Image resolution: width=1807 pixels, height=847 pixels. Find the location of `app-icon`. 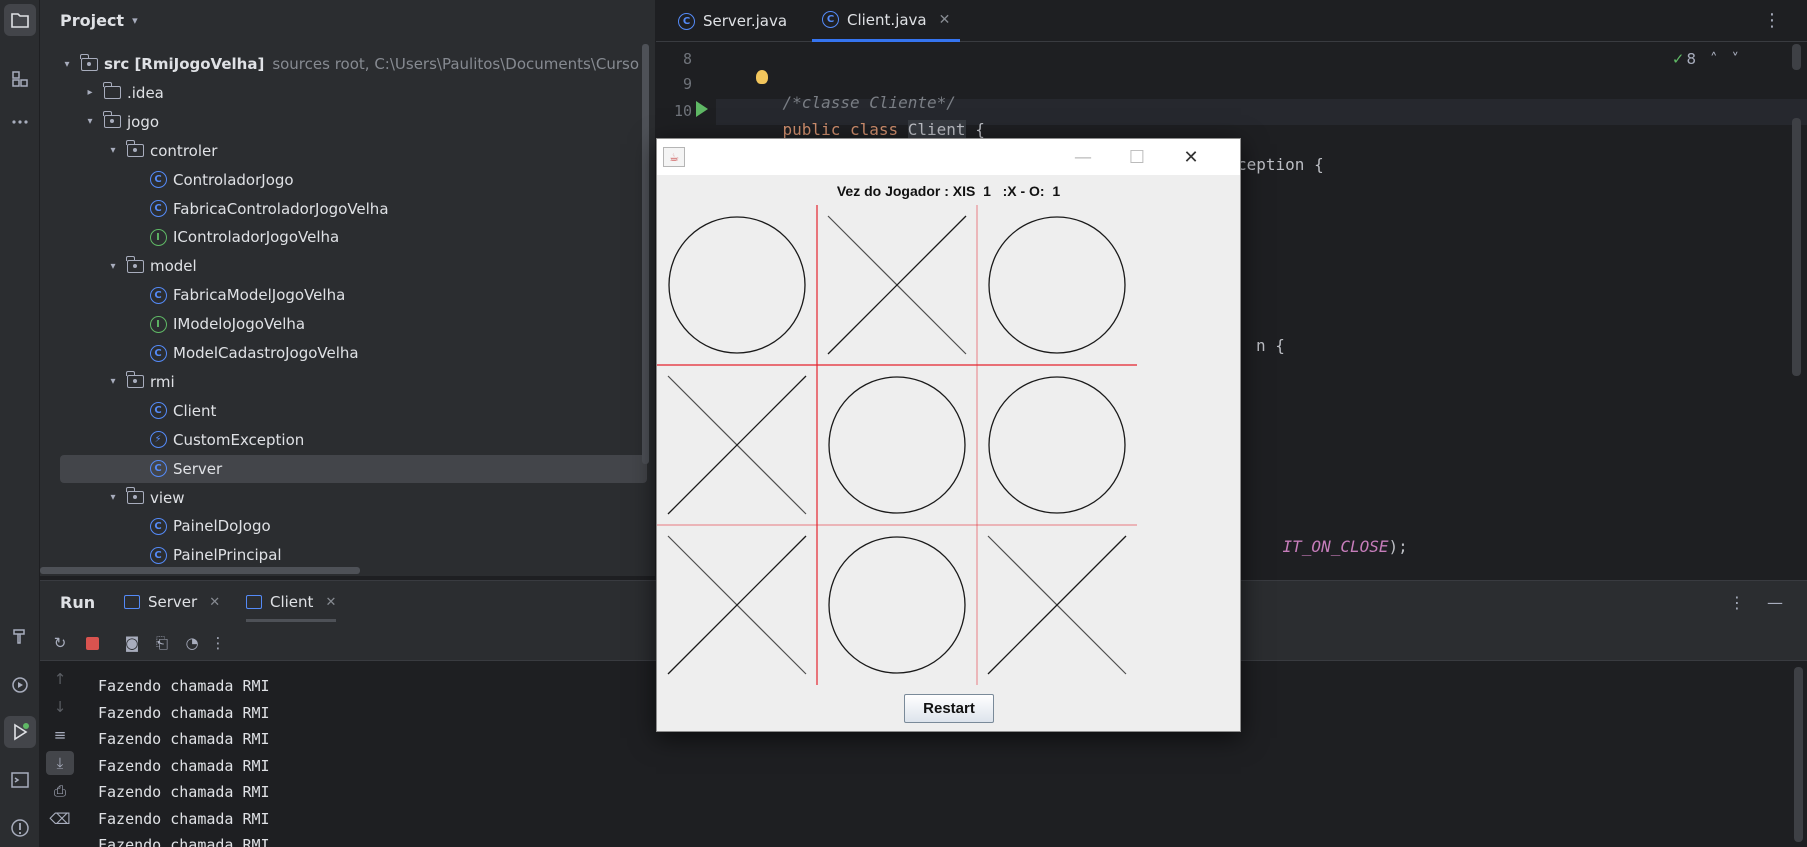

app-icon is located at coordinates (254, 602).